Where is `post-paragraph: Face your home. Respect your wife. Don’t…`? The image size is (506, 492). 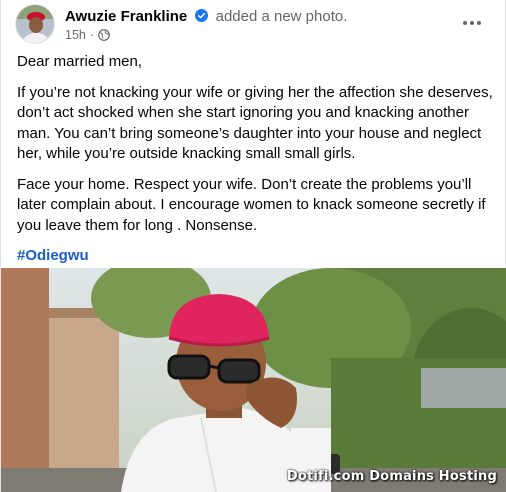
post-paragraph: Face your home. Respect your wife. Don’t… is located at coordinates (251, 204).